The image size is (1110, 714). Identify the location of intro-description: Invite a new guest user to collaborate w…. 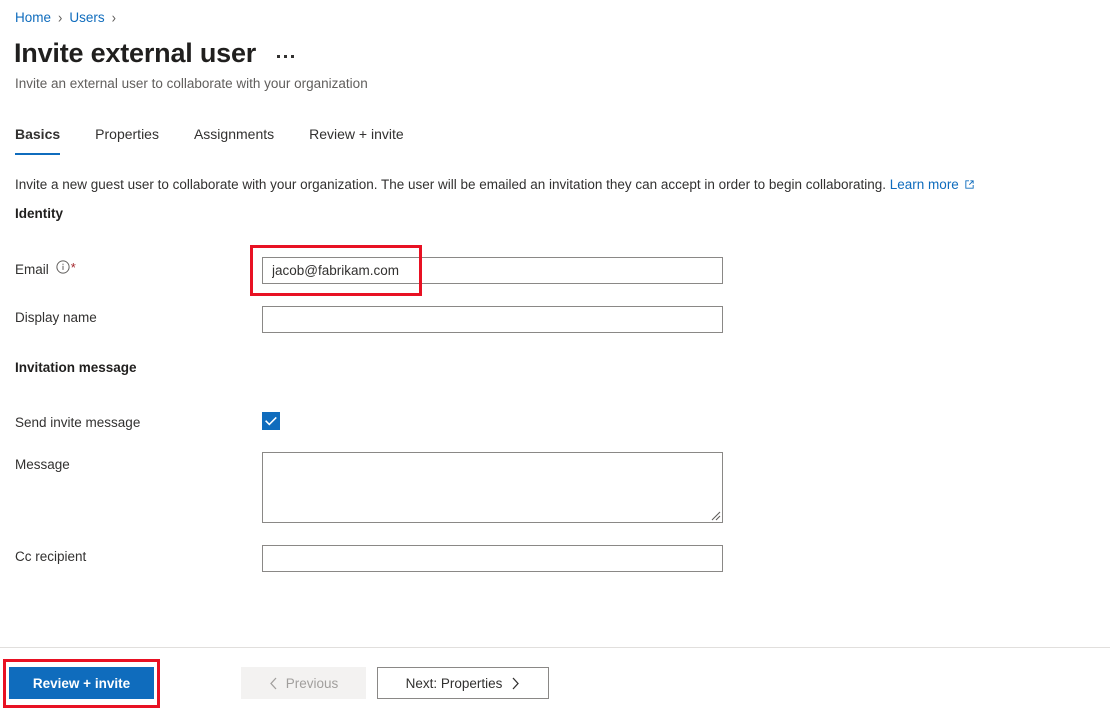
(451, 184).